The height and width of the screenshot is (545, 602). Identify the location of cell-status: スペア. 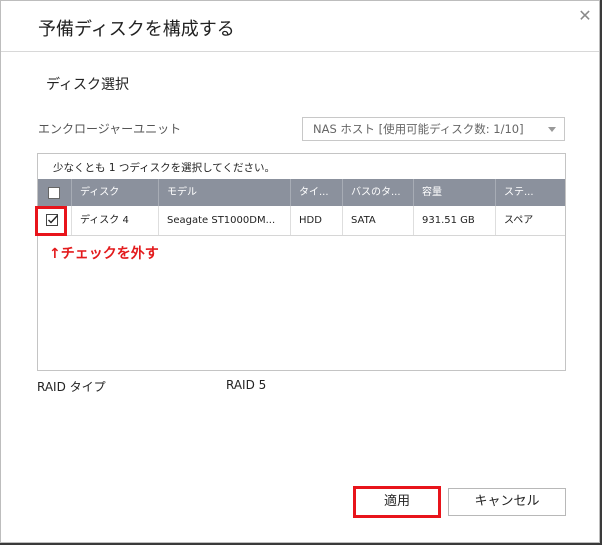
(530, 220).